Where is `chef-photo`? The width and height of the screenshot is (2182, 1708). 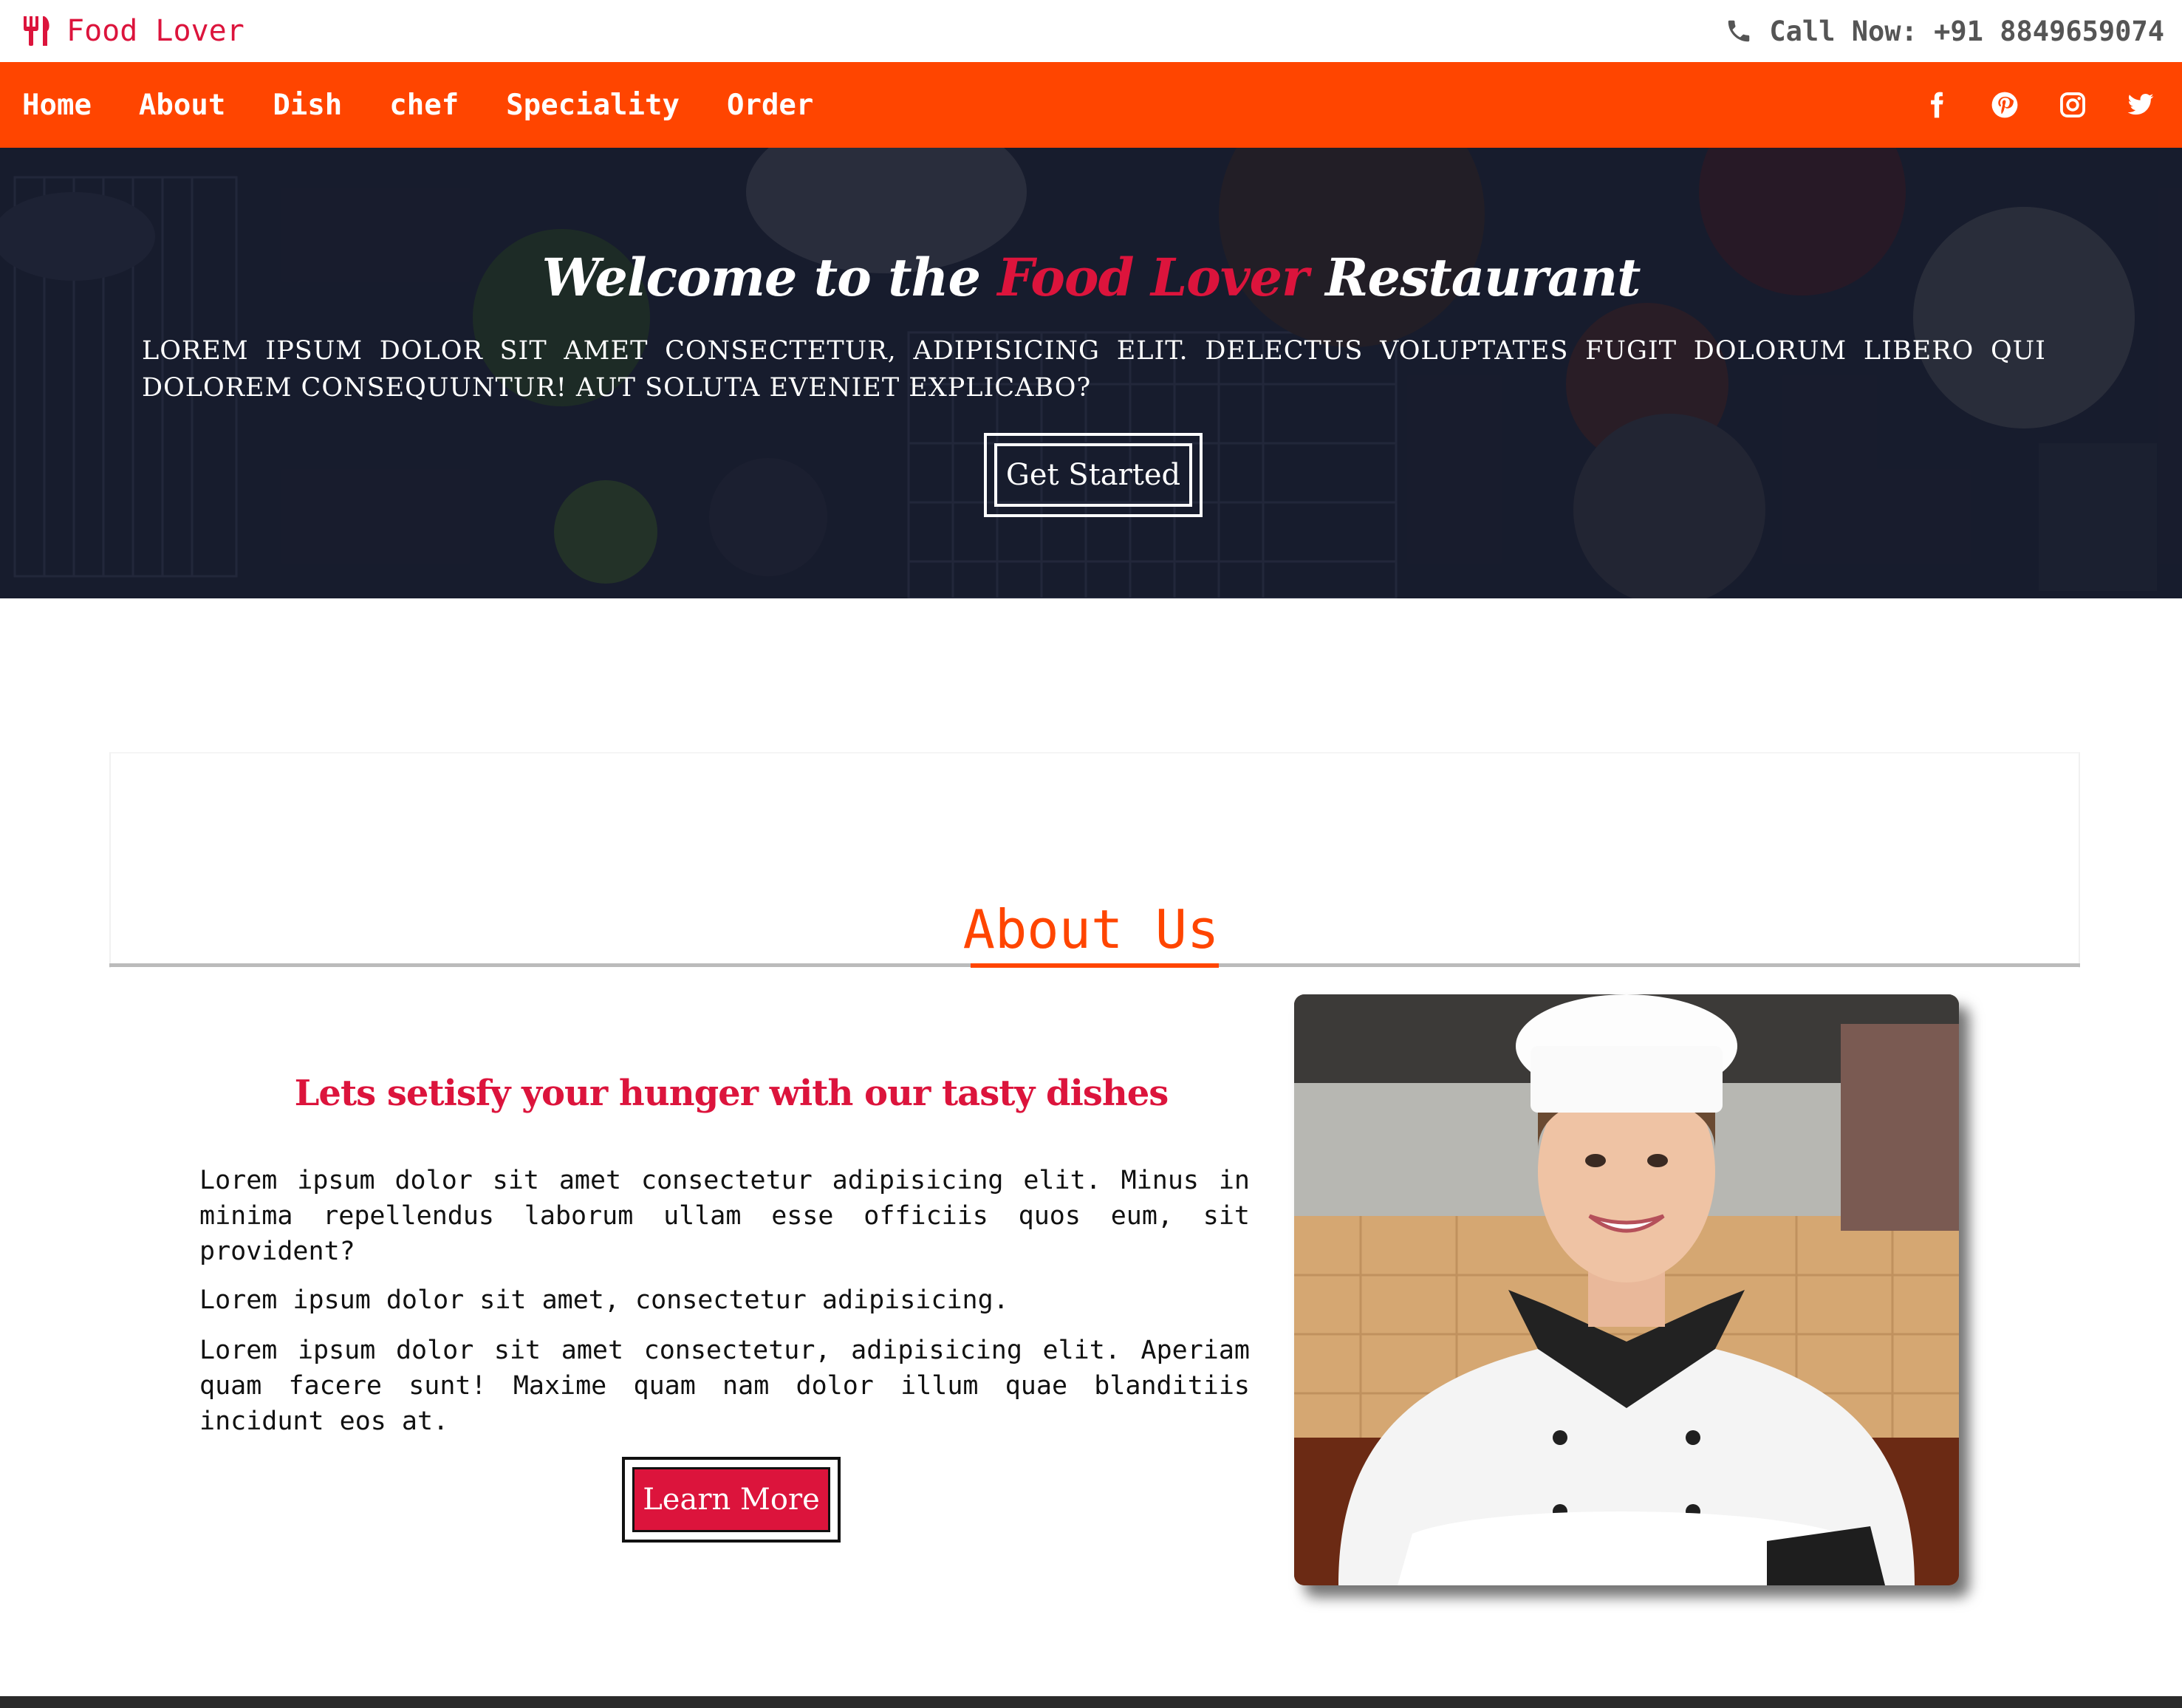 chef-photo is located at coordinates (1626, 1289).